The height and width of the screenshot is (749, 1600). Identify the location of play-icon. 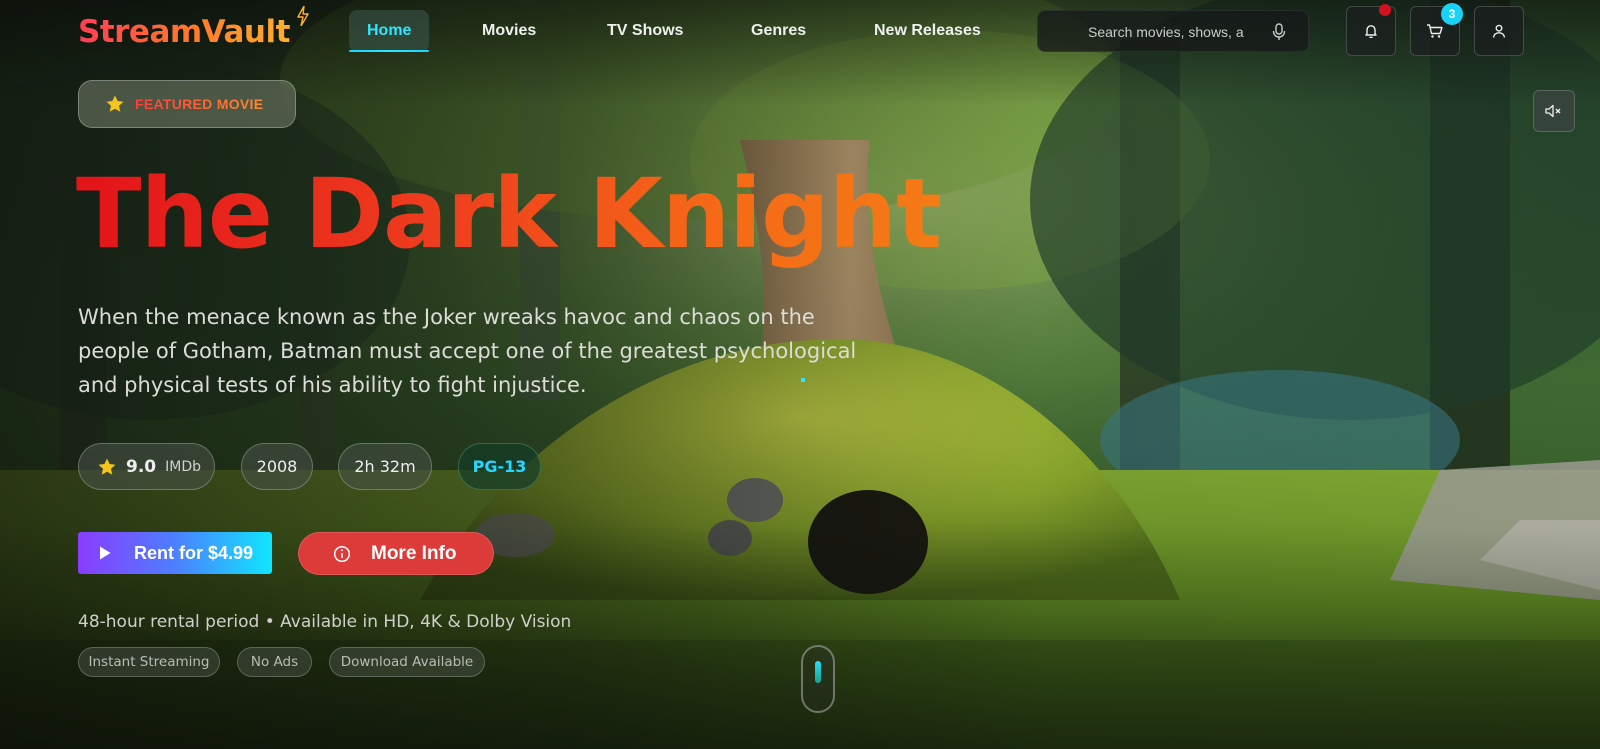
(105, 553).